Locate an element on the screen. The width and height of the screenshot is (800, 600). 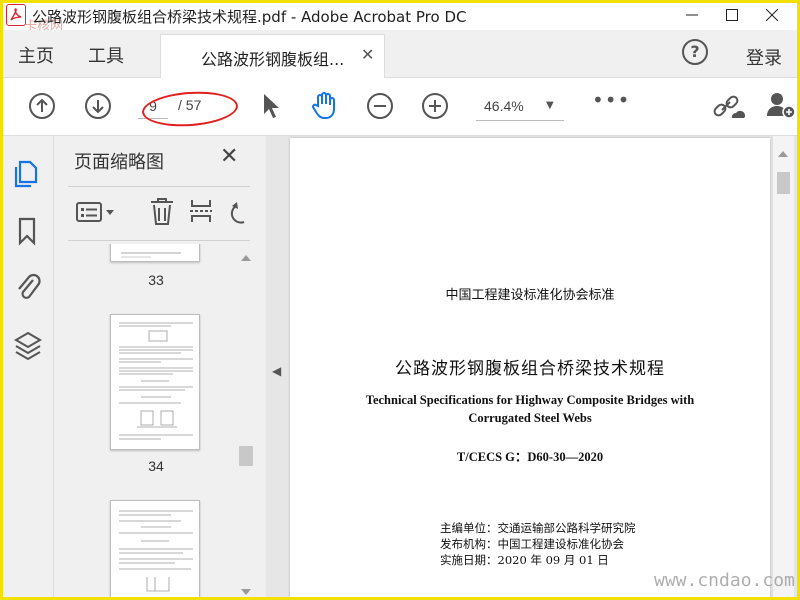
previous-page-icon is located at coordinates (42, 106).